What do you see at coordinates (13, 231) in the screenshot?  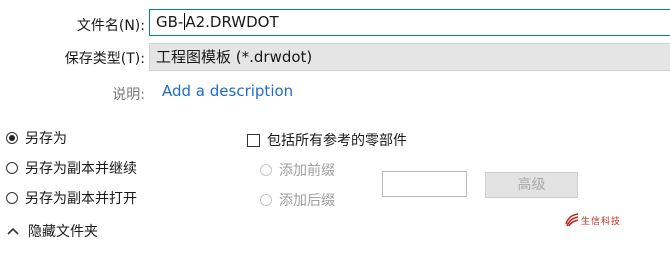 I see `chevron-up-icon` at bounding box center [13, 231].